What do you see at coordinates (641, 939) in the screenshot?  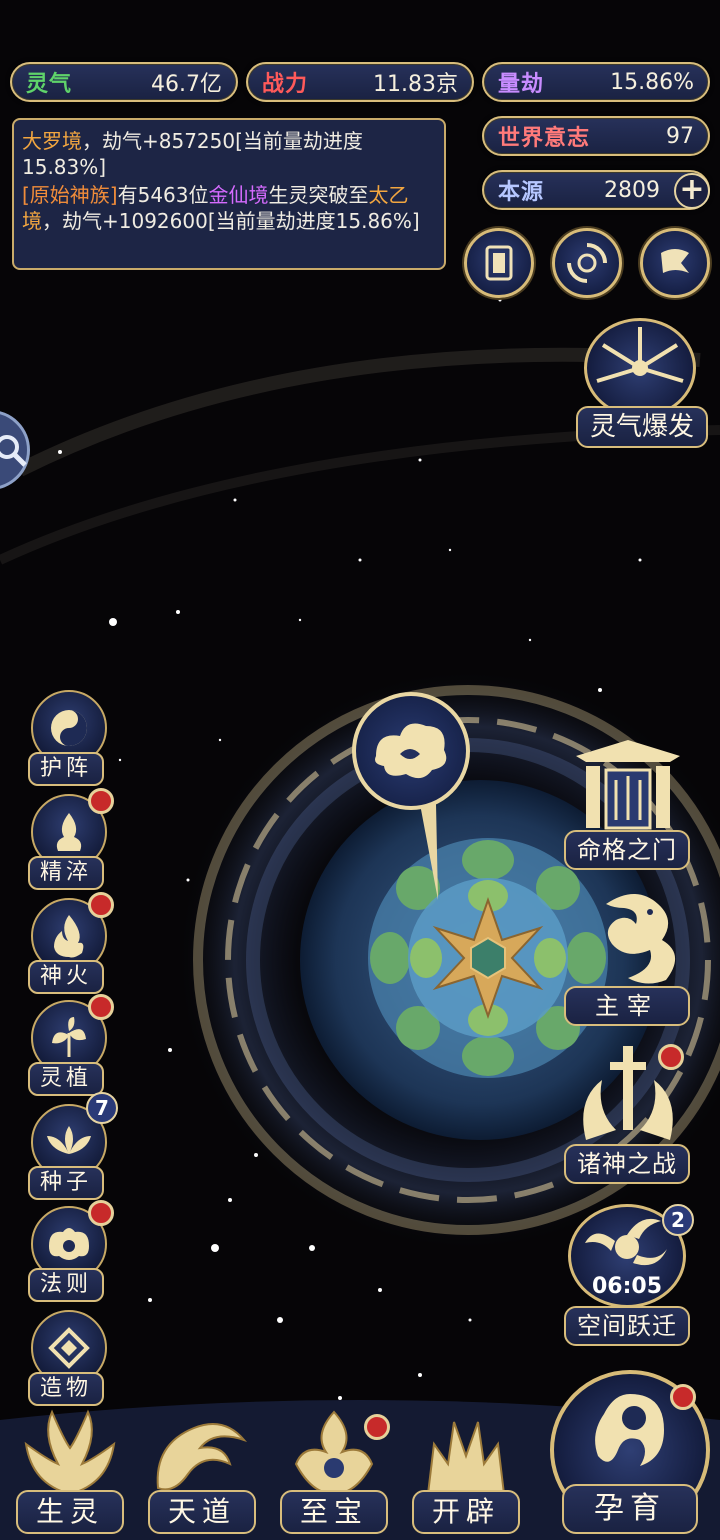 I see `dragon-icon` at bounding box center [641, 939].